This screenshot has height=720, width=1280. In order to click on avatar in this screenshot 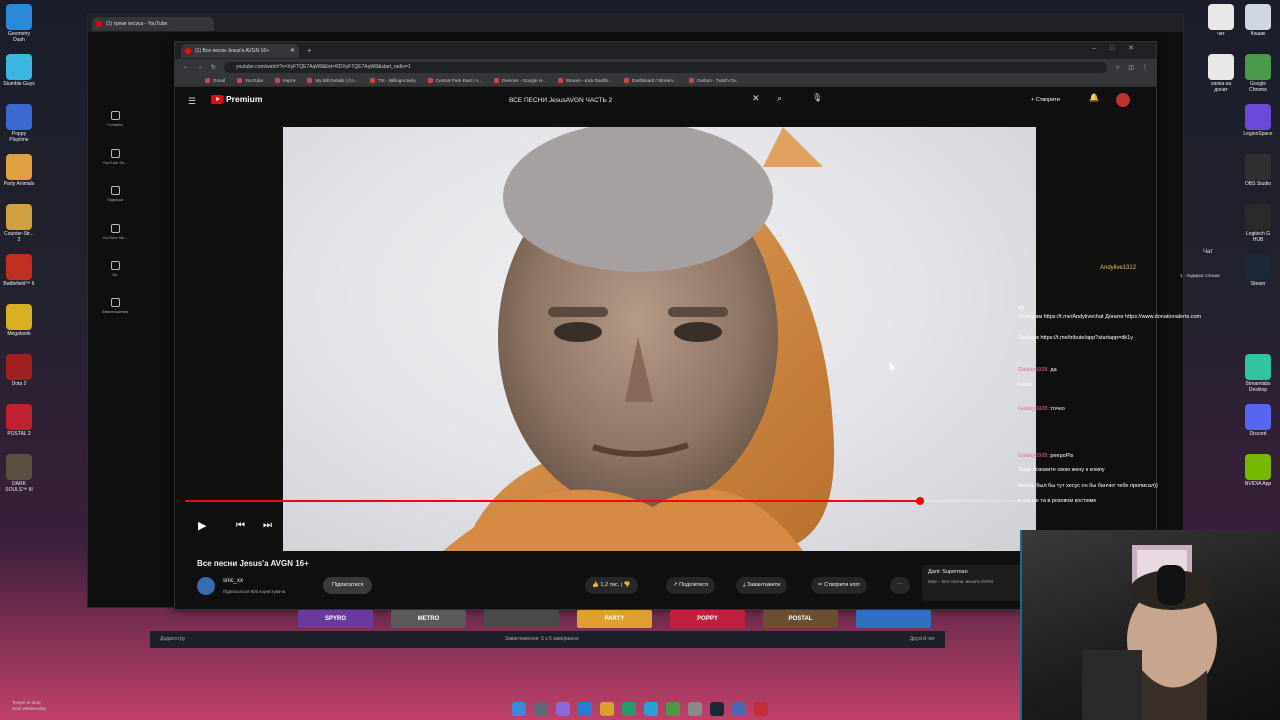, I will do `click(1123, 100)`.